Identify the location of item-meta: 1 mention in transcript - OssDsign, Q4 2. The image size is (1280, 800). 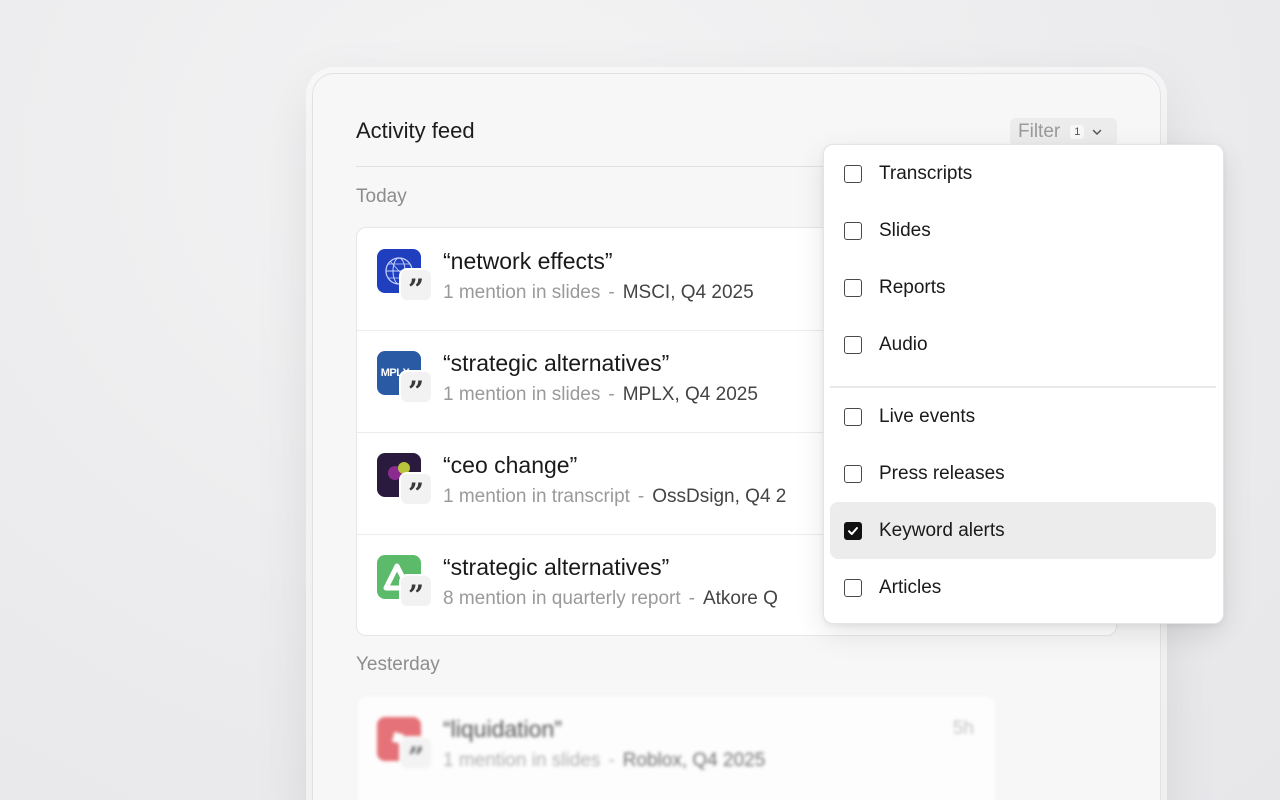
(614, 497).